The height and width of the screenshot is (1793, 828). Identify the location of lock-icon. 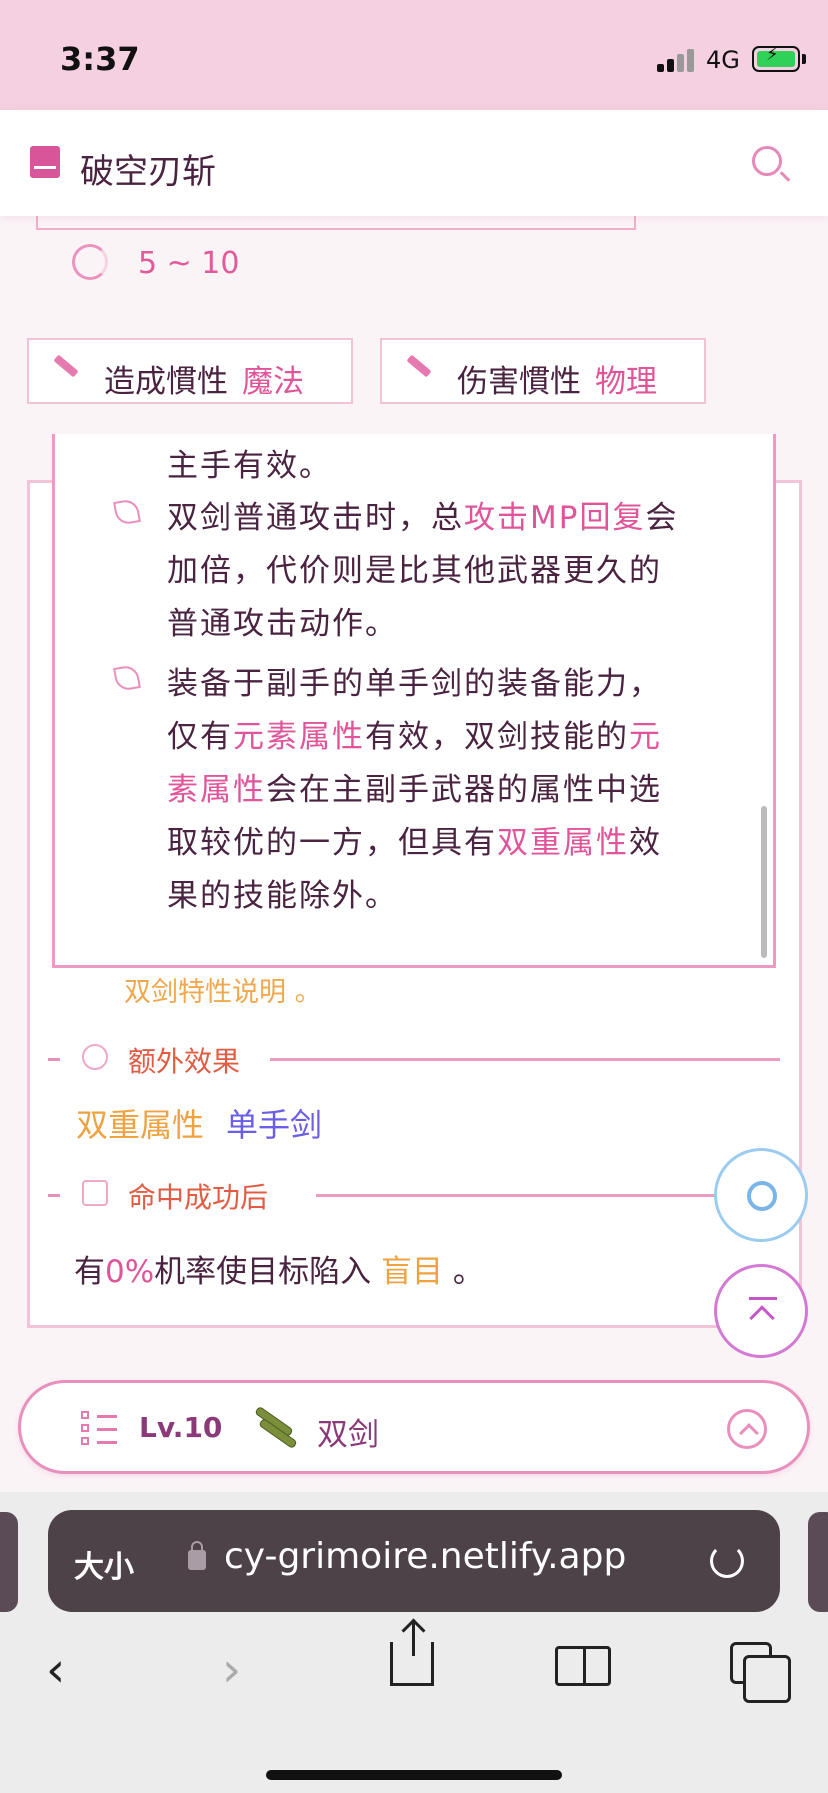
(197, 1555).